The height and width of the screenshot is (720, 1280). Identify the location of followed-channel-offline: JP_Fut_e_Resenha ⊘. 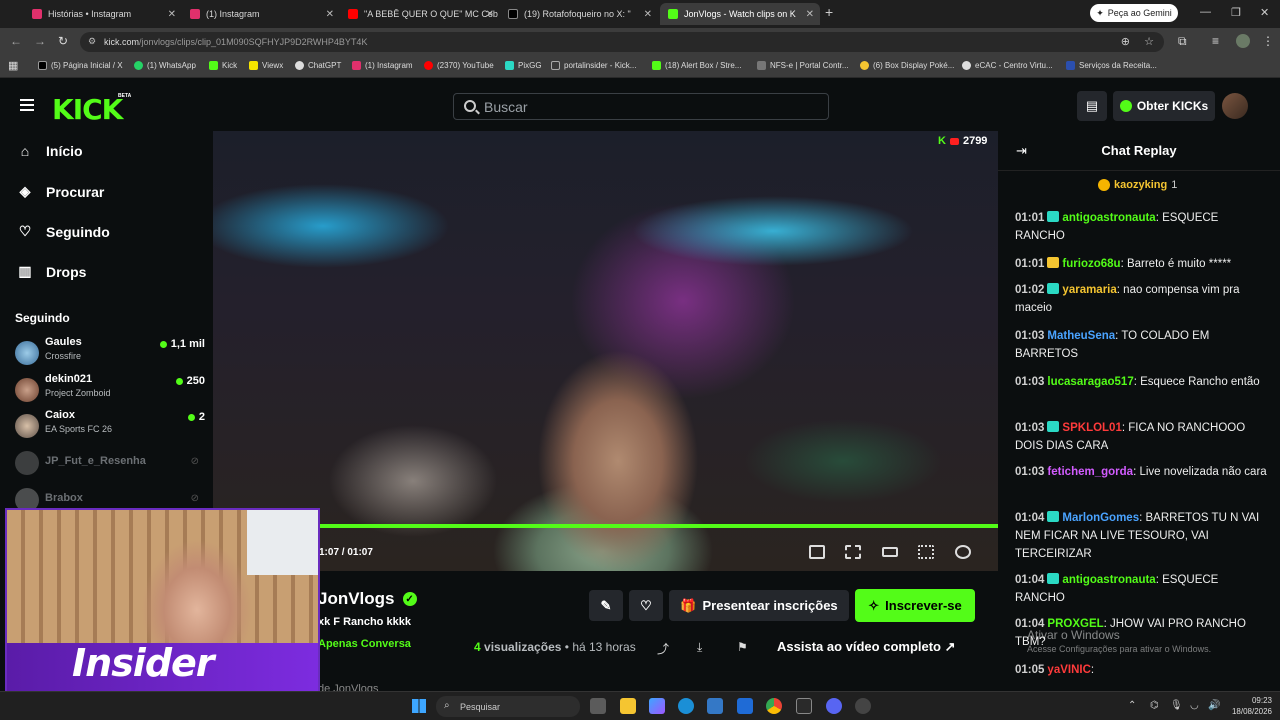
(110, 463).